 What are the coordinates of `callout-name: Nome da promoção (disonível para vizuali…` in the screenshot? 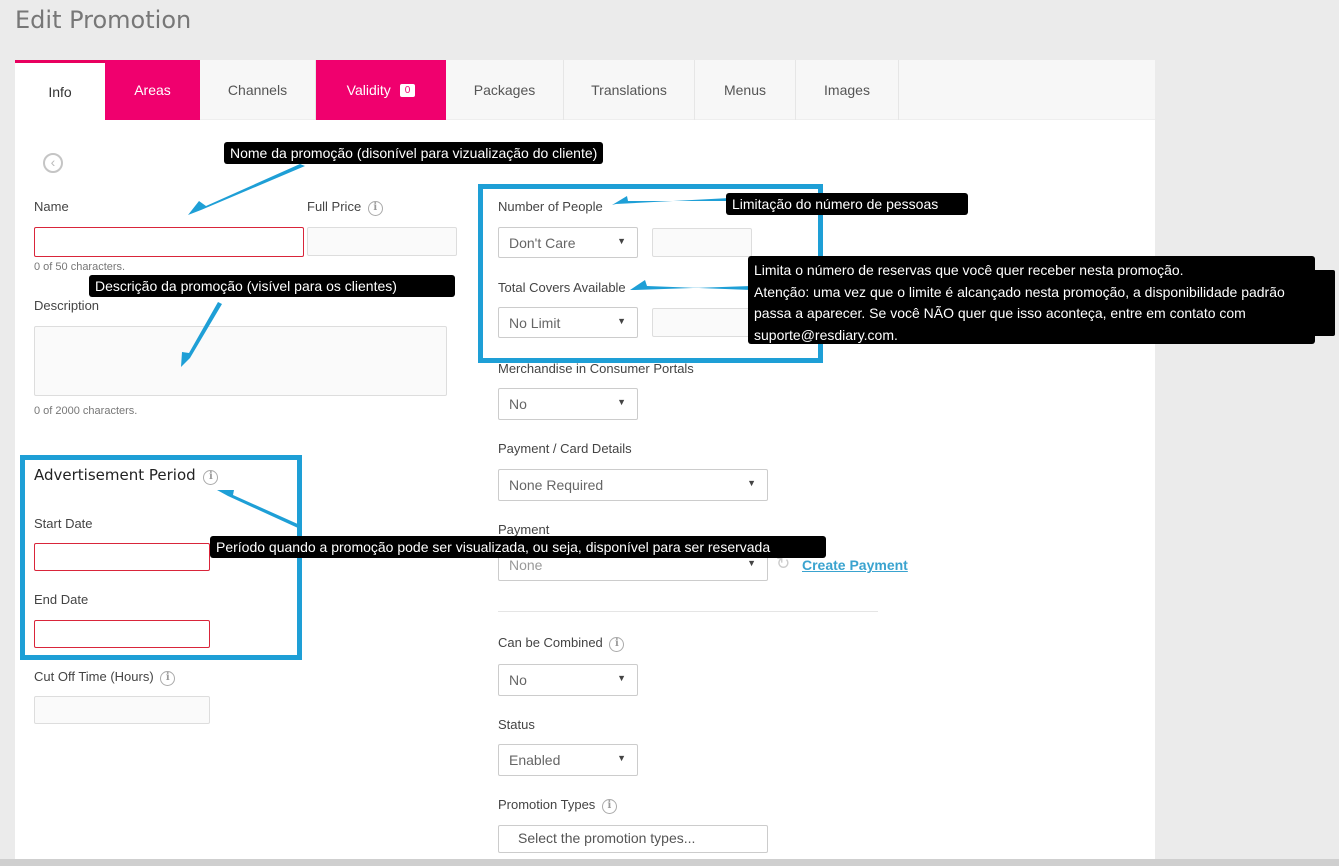 It's located at (414, 153).